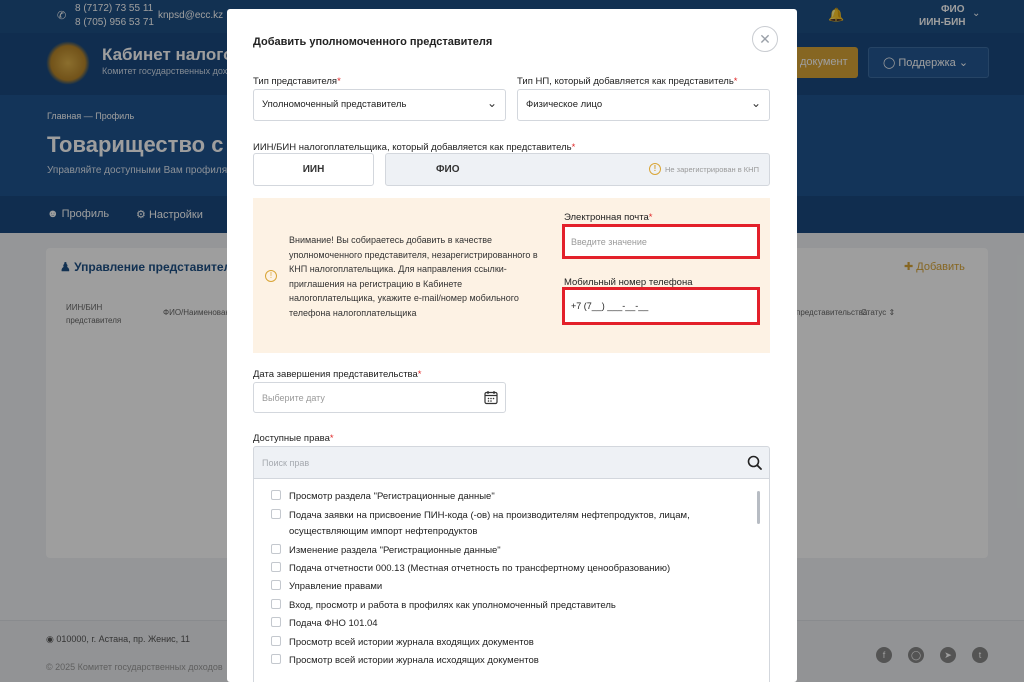 The image size is (1024, 682). I want to click on rights-label: Доступные права*, so click(293, 438).